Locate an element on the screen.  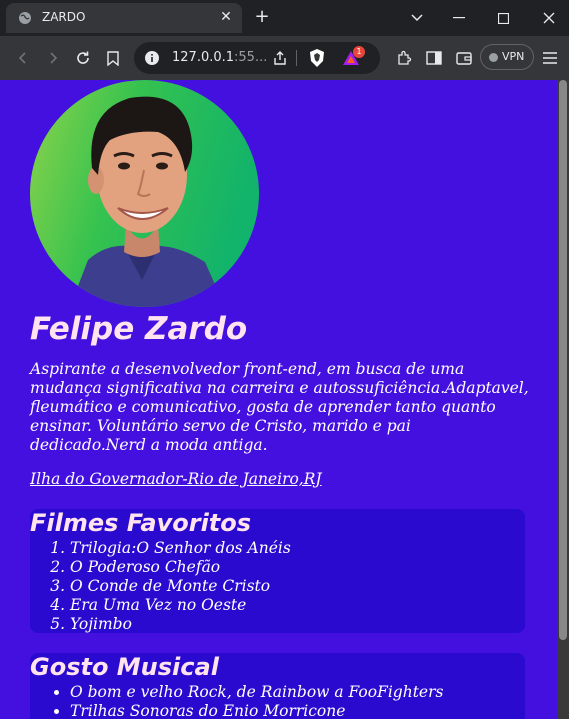
list-item: Trilogia:O Senhor dos Anéis is located at coordinates (180, 548).